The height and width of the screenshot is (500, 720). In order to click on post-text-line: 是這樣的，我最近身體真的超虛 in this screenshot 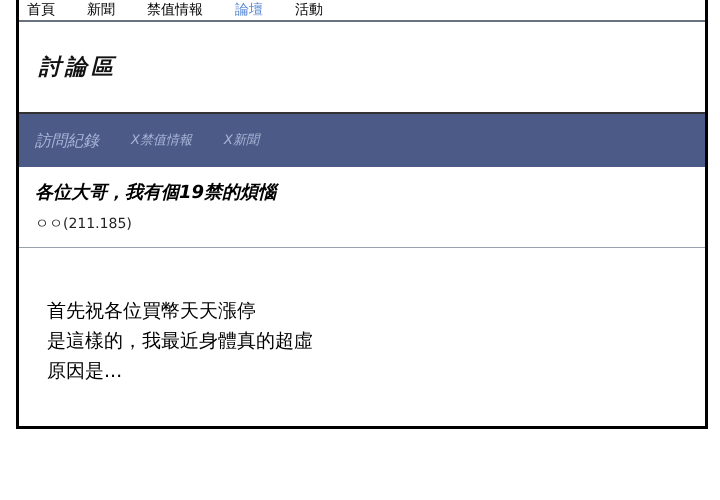, I will do `click(180, 341)`.